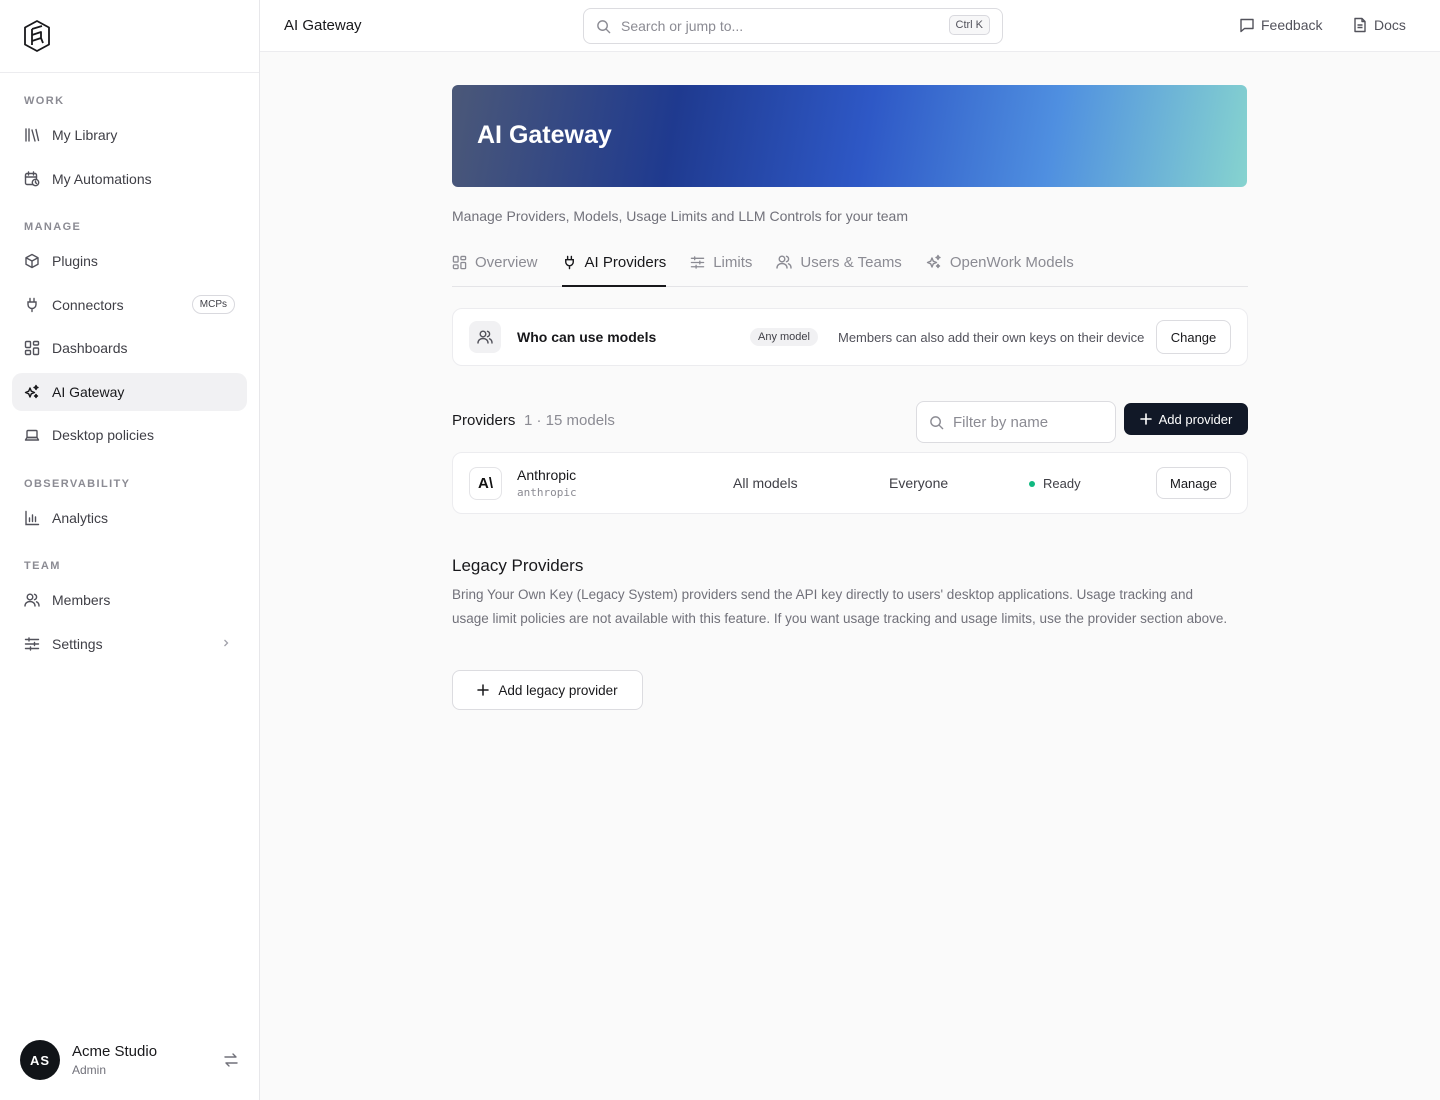 The width and height of the screenshot is (1440, 1100). What do you see at coordinates (37, 36) in the screenshot?
I see `hexagon-logo-icon` at bounding box center [37, 36].